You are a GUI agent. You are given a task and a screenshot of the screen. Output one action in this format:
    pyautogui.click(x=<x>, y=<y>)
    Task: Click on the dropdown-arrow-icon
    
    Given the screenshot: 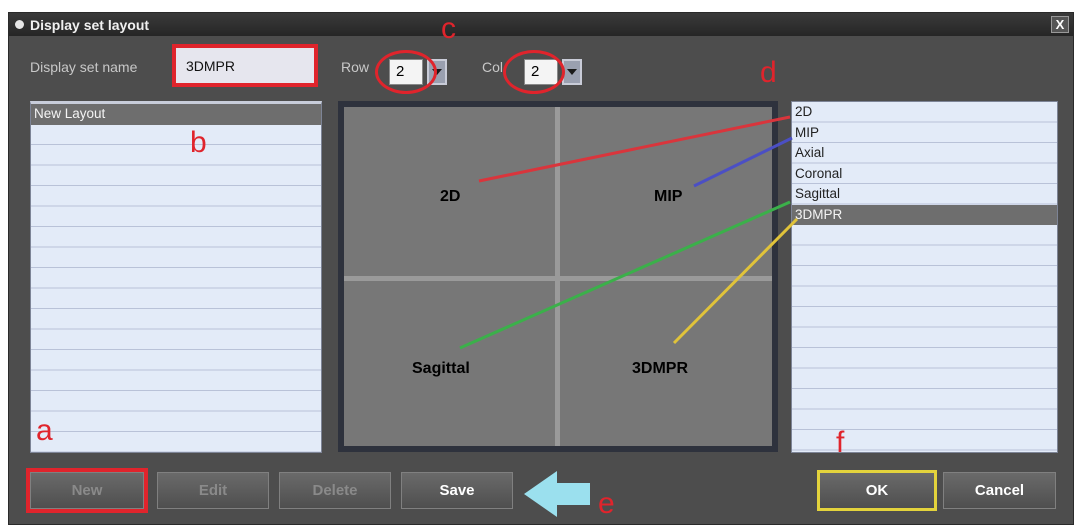 What is the action you would take?
    pyautogui.click(x=572, y=72)
    